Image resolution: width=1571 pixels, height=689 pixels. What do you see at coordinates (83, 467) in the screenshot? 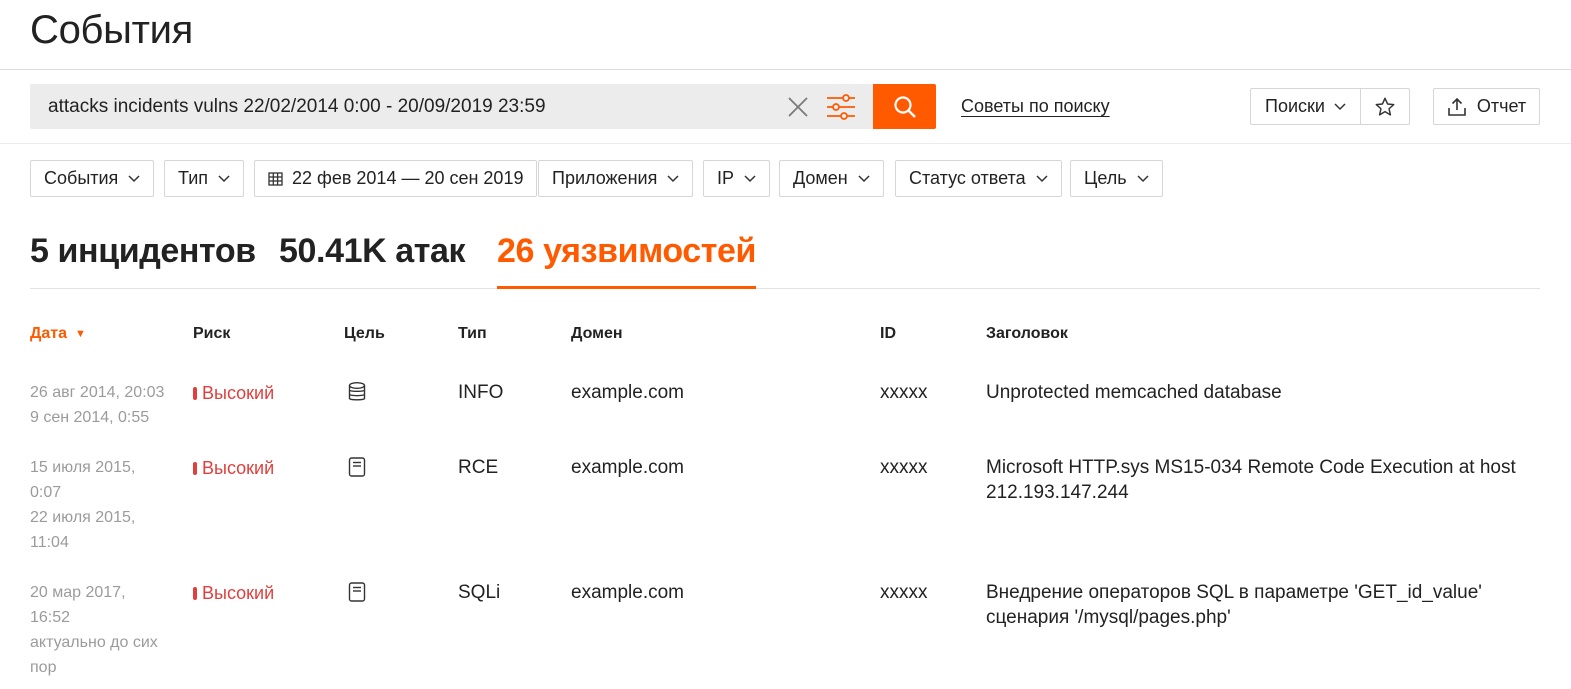
I see `date-line: 15 июля 2015,` at bounding box center [83, 467].